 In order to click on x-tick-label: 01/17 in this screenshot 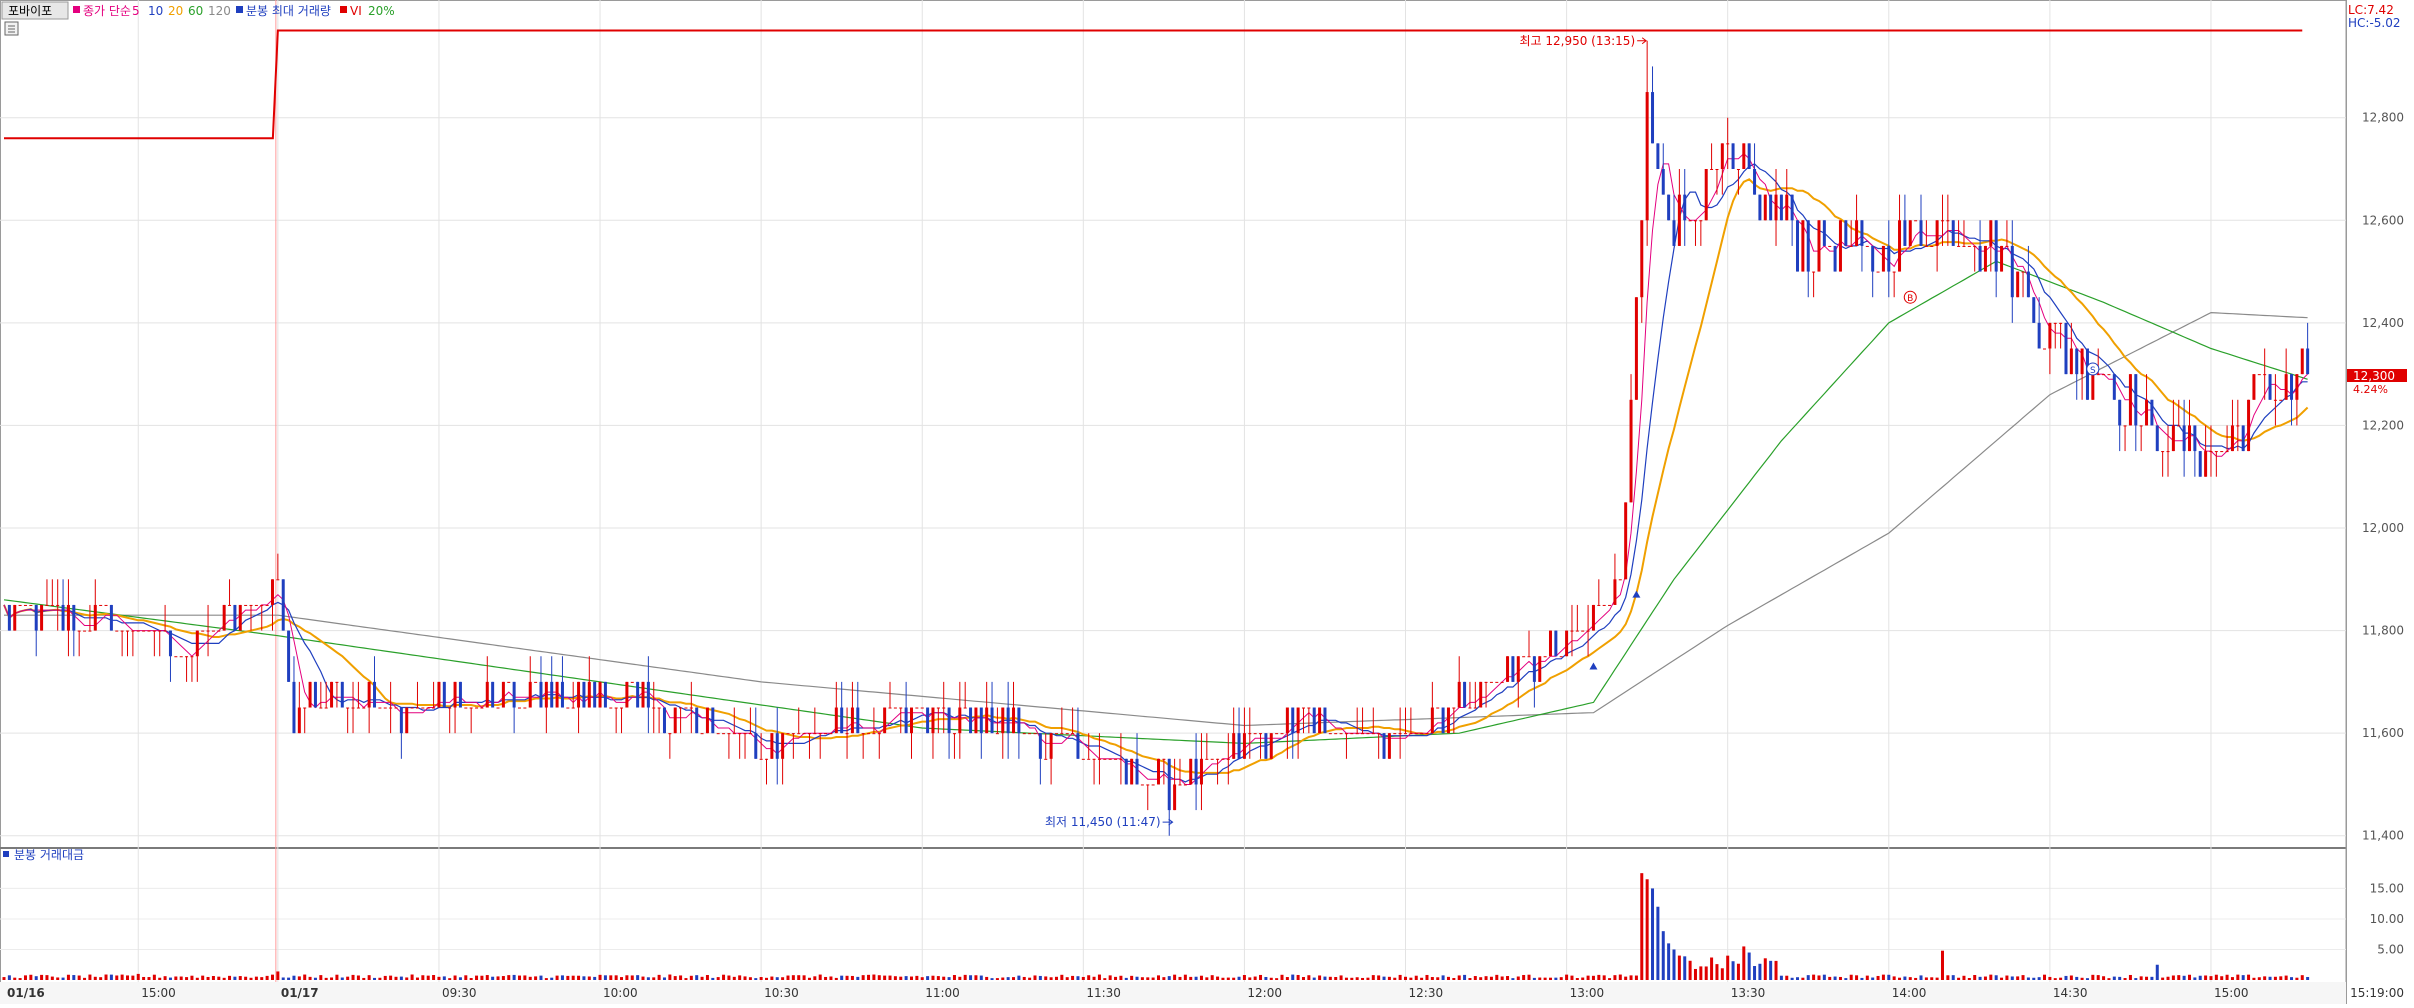, I will do `click(300, 993)`.